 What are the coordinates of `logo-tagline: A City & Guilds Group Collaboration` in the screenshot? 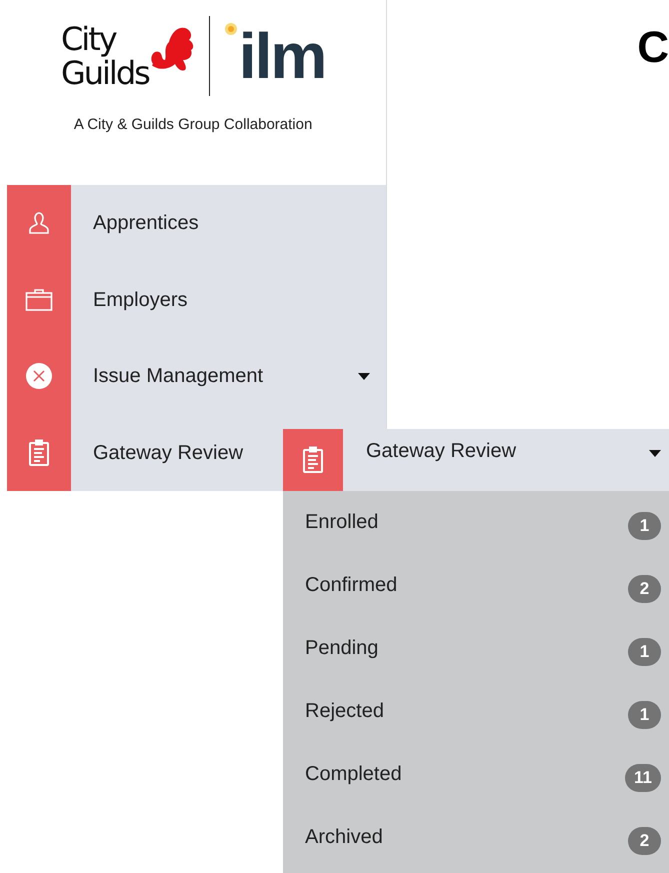 It's located at (193, 125).